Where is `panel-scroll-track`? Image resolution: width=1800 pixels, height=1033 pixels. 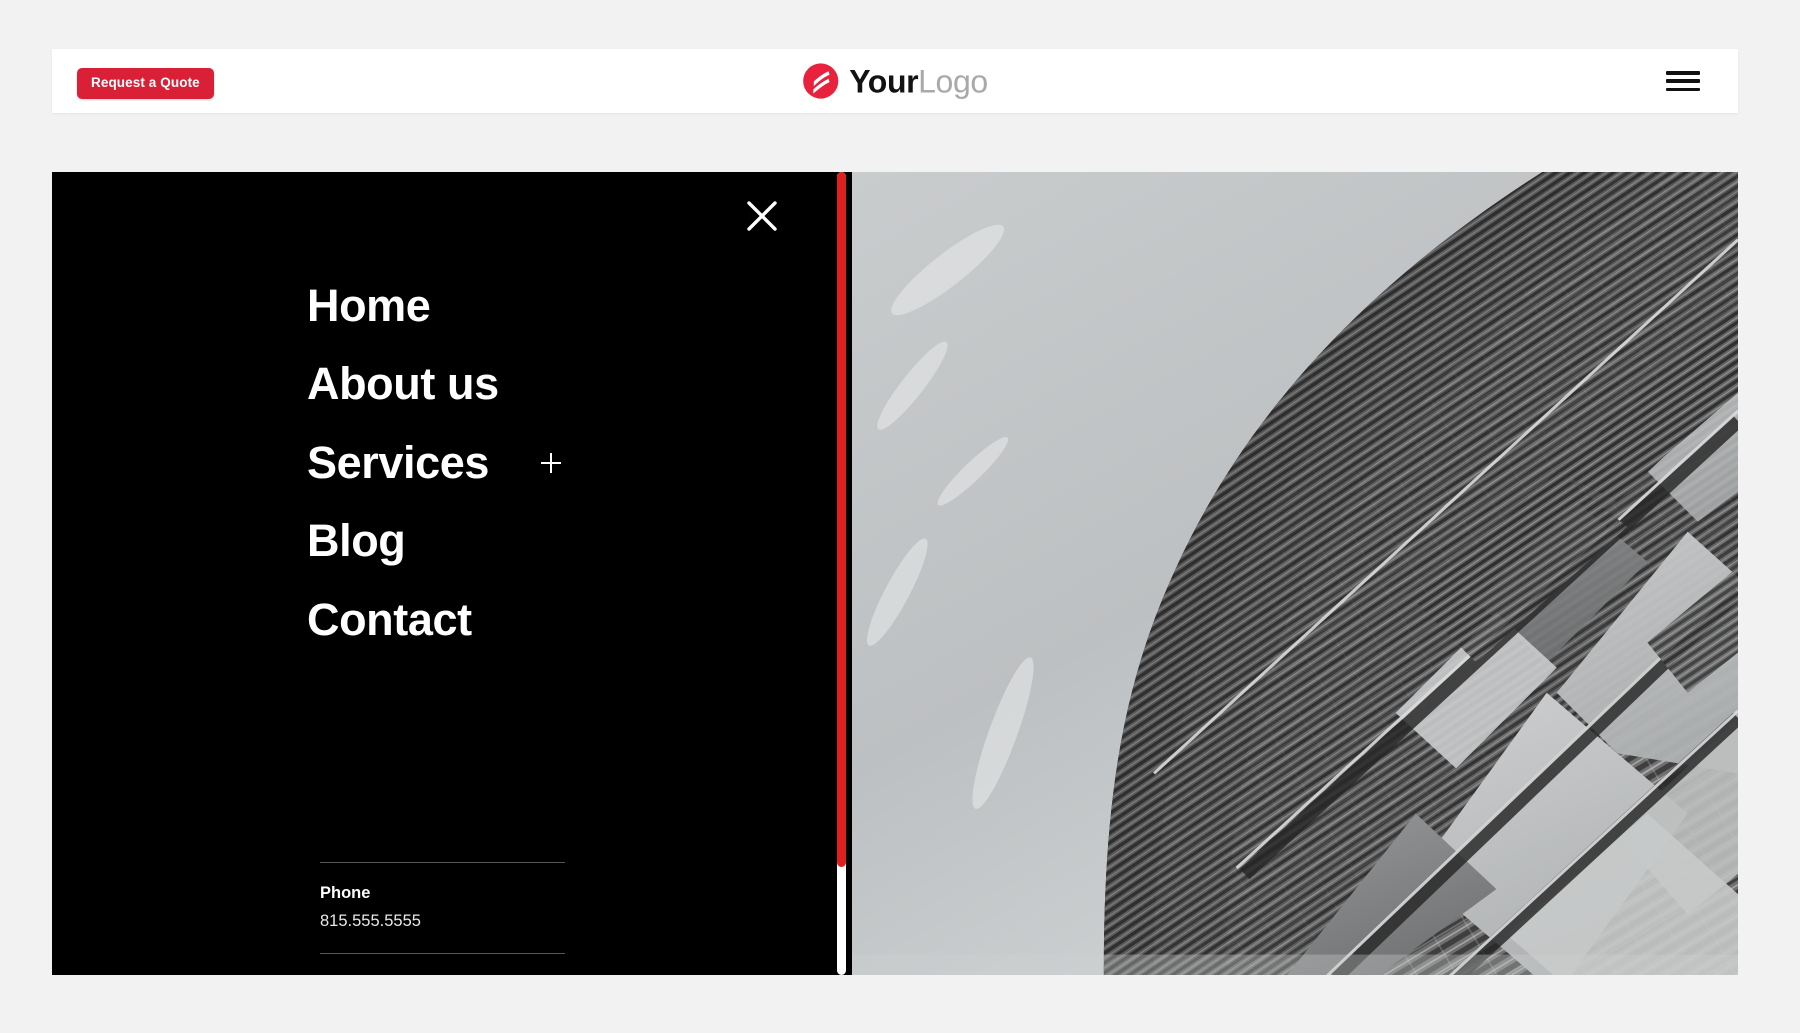
panel-scroll-track is located at coordinates (841, 573).